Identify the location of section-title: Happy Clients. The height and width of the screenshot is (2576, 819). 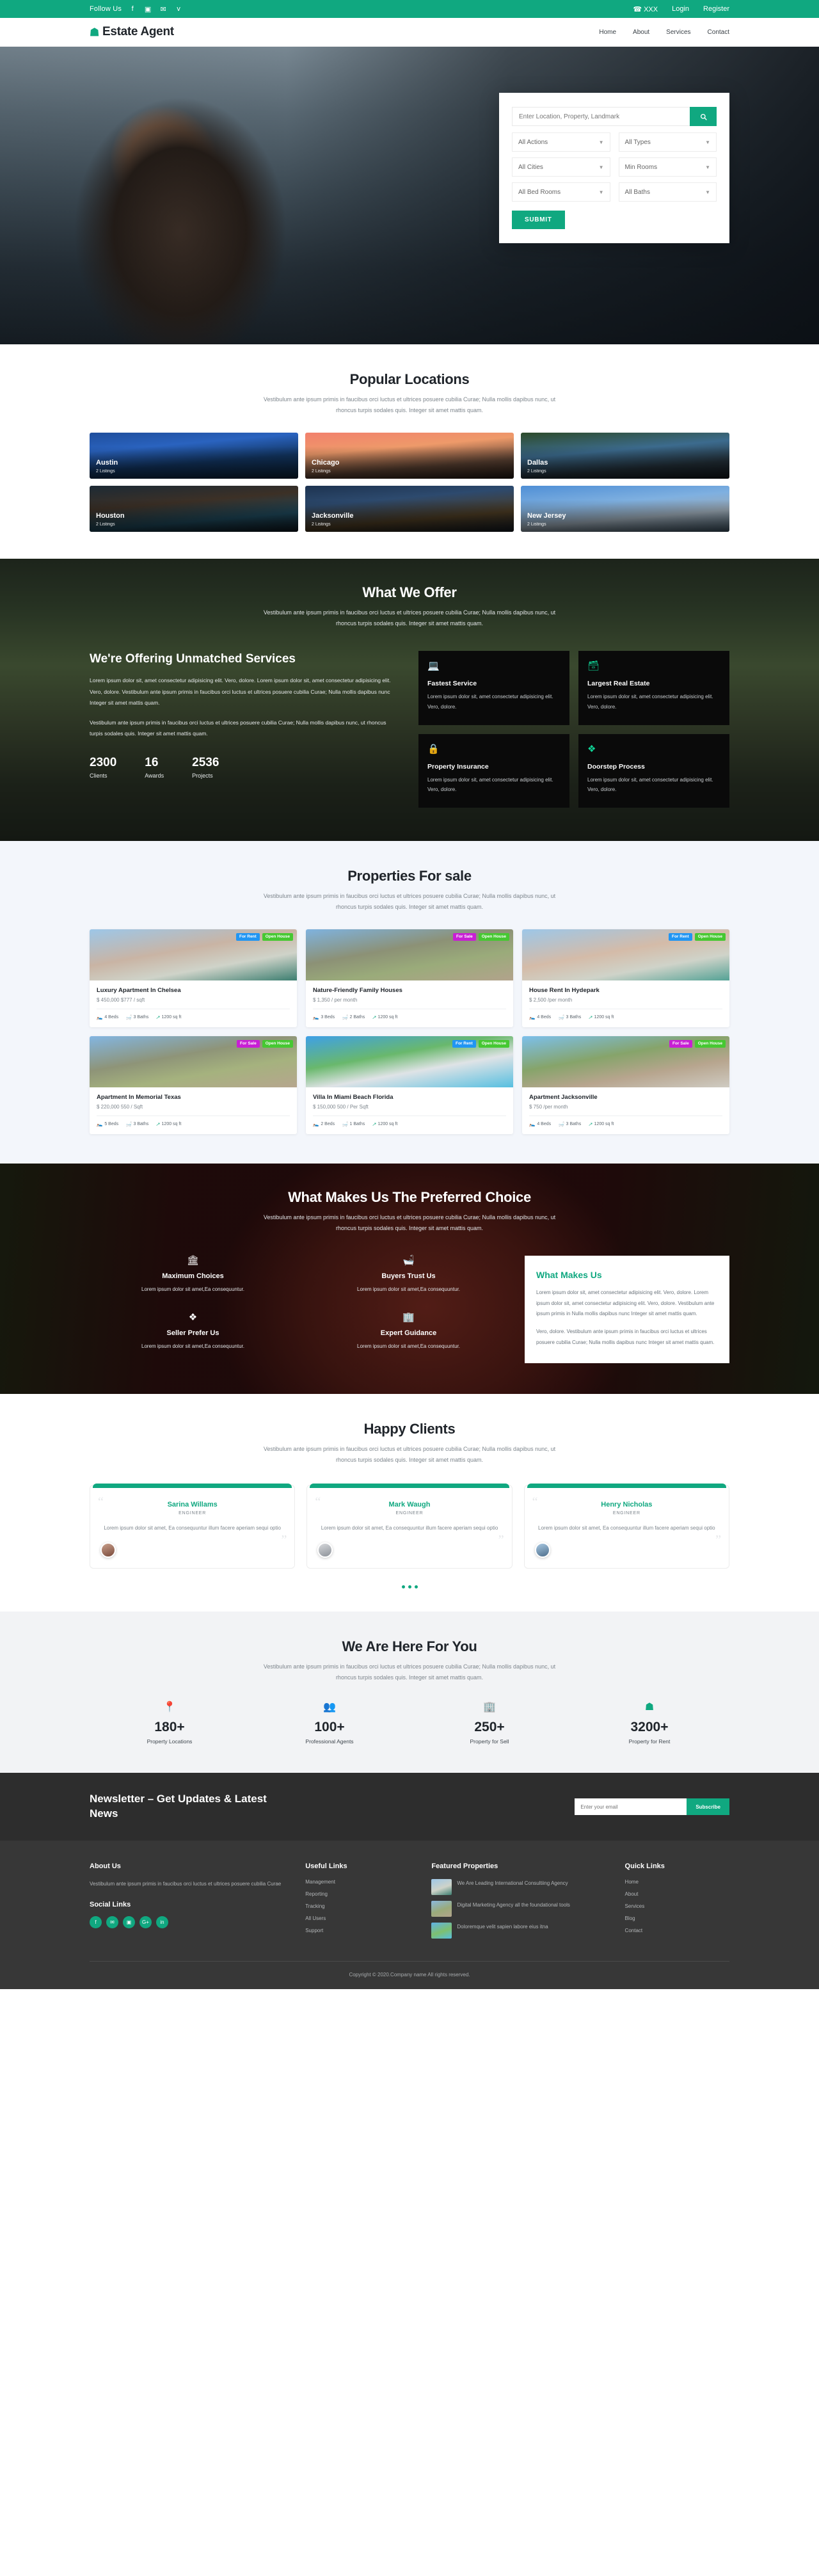
(409, 1429).